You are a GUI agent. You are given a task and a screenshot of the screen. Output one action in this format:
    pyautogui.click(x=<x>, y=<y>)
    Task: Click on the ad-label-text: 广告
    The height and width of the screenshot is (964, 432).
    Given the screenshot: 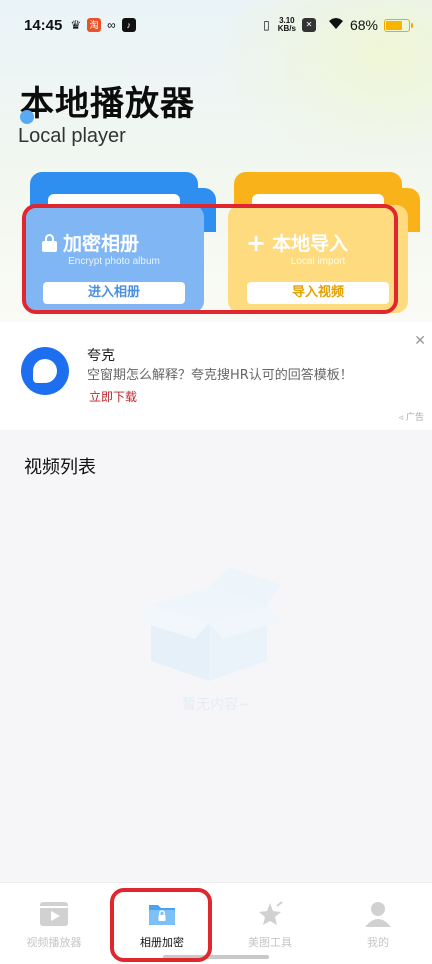 What is the action you would take?
    pyautogui.click(x=414, y=418)
    